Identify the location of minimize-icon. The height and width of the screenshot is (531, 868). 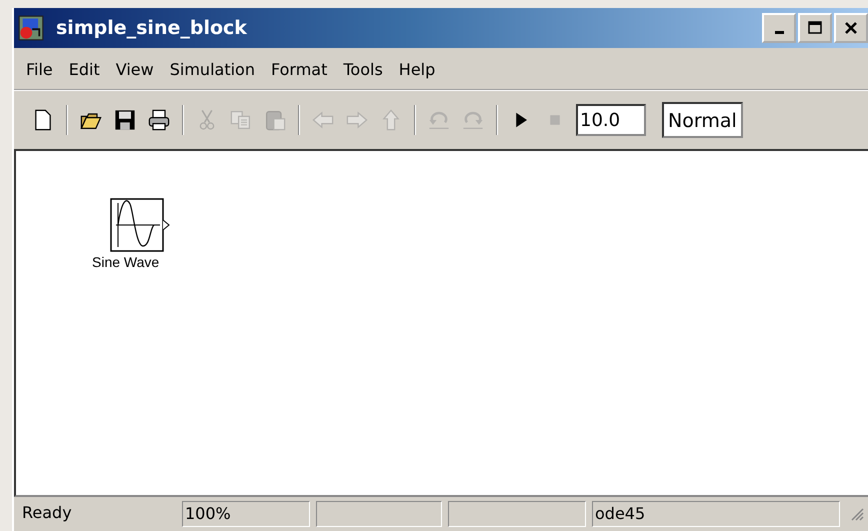
(779, 32).